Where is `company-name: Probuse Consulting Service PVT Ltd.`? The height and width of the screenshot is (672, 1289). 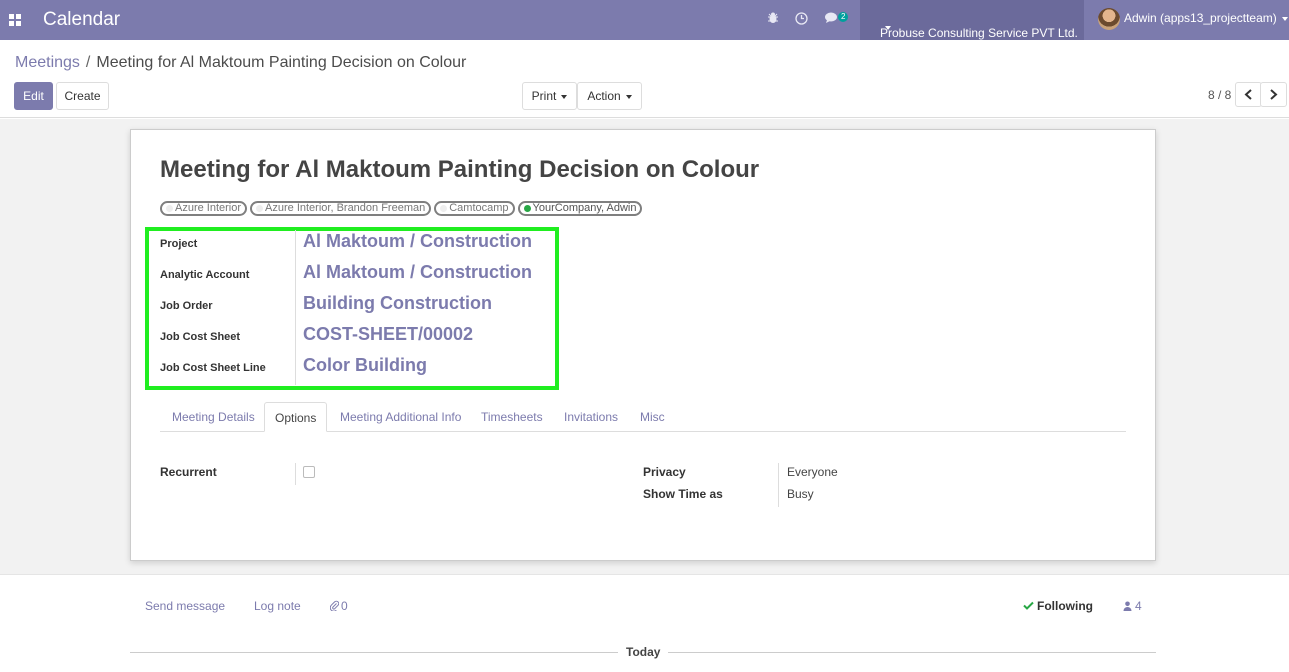
company-name: Probuse Consulting Service PVT Ltd. is located at coordinates (979, 33).